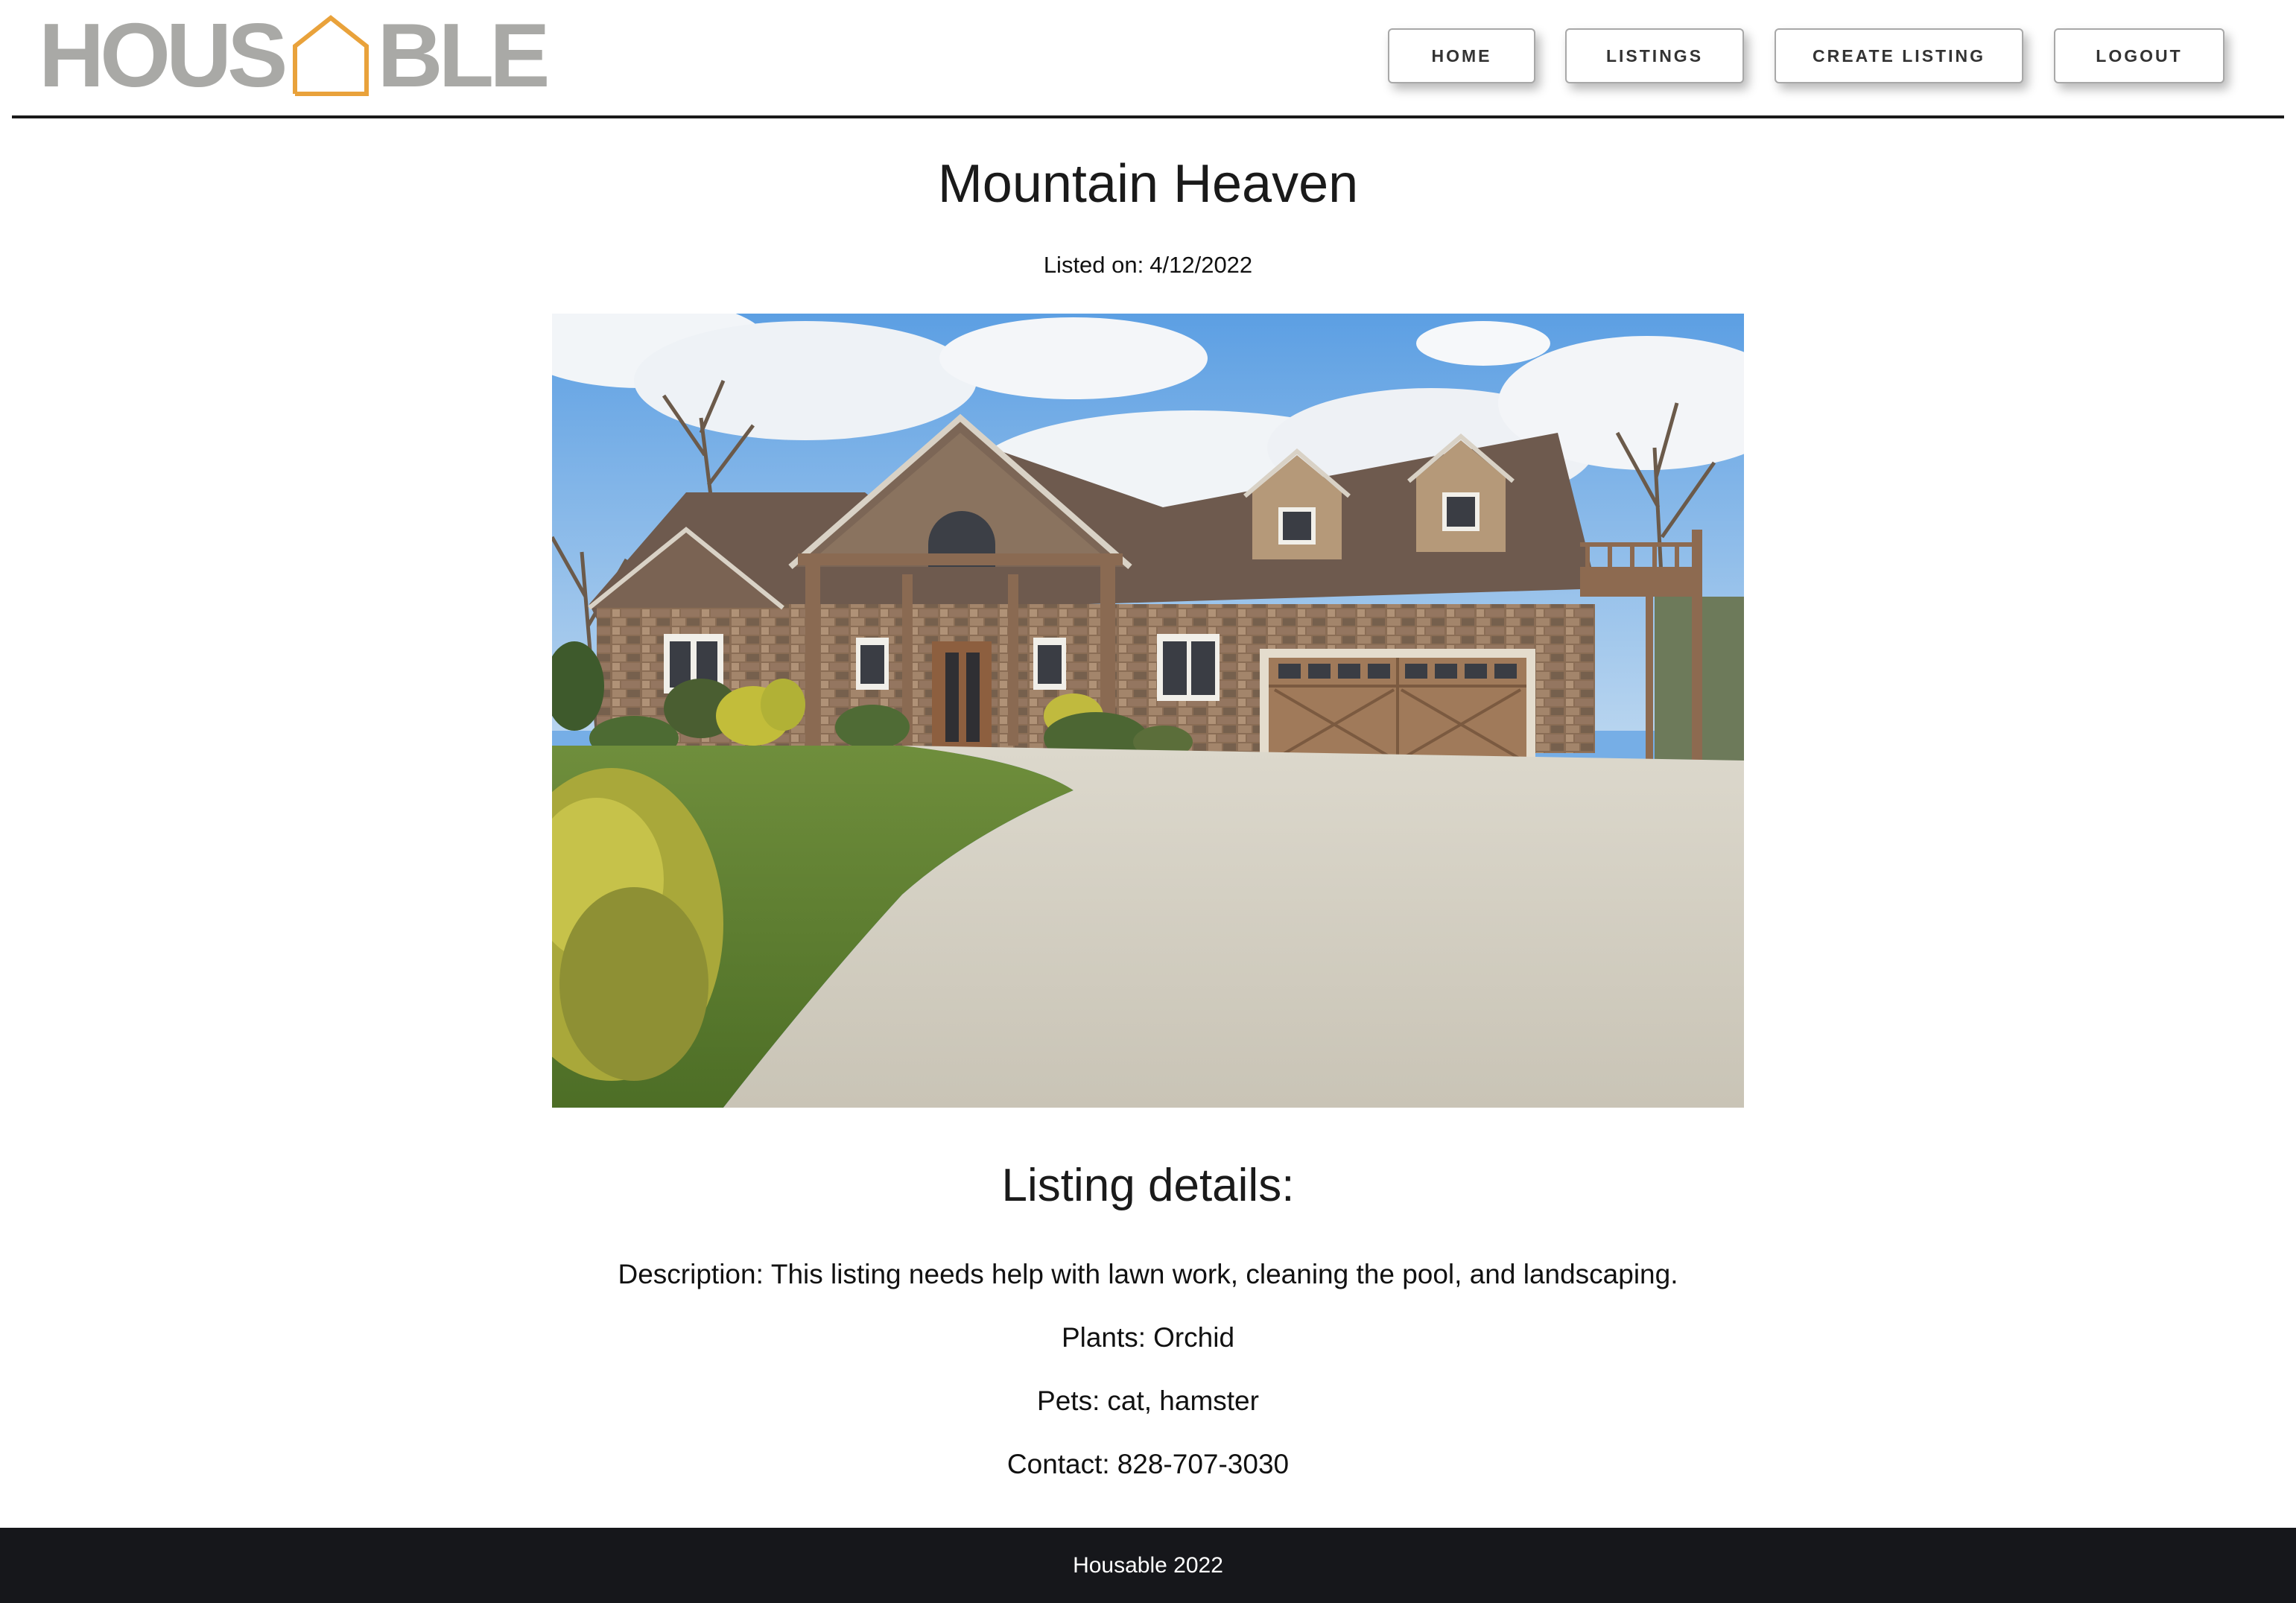 Image resolution: width=2296 pixels, height=1603 pixels. Describe the element at coordinates (1655, 55) in the screenshot. I see `nav-listings-button: LISTINGS` at that location.